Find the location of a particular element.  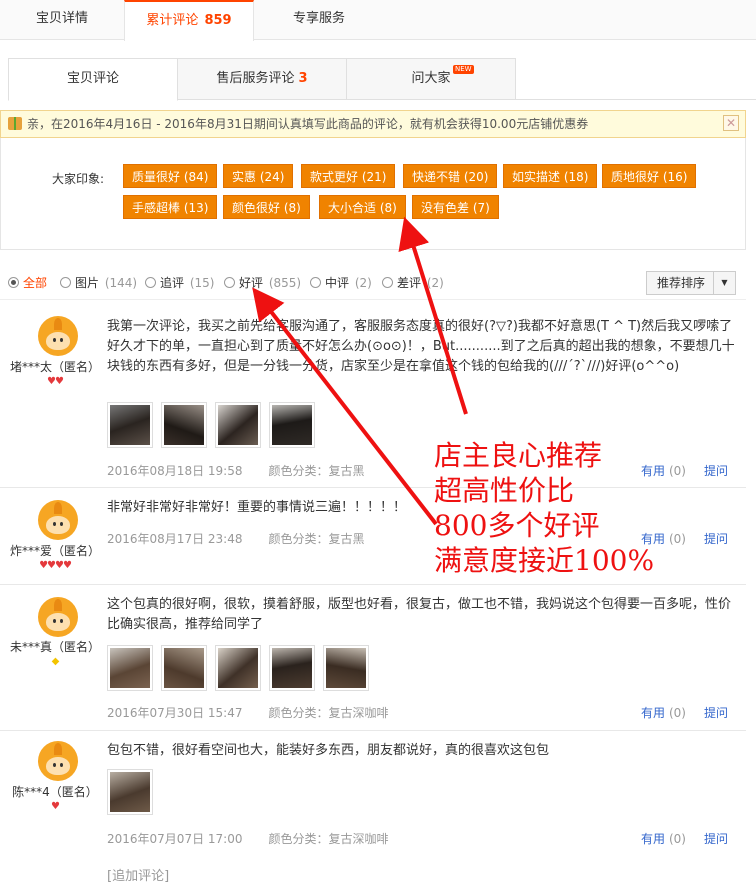

reviewer-name: 未***真（匿名） is located at coordinates (54, 647).